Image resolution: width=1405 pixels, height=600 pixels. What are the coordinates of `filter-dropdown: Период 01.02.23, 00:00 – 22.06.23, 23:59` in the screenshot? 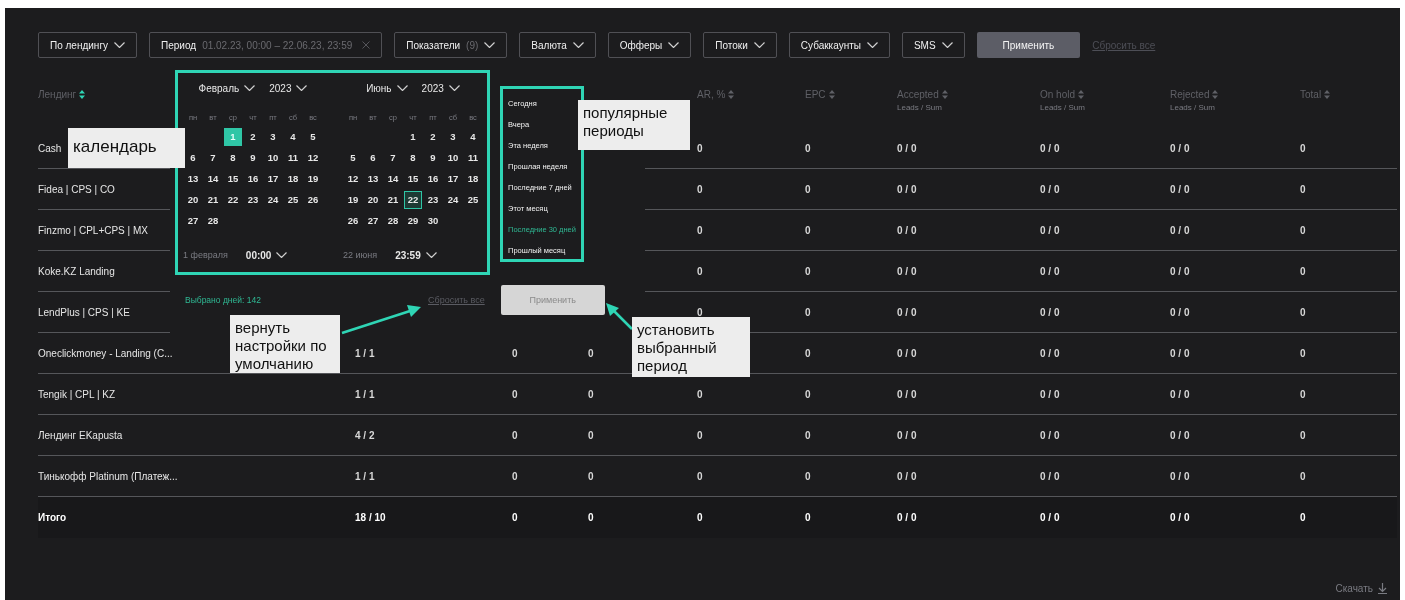 It's located at (266, 45).